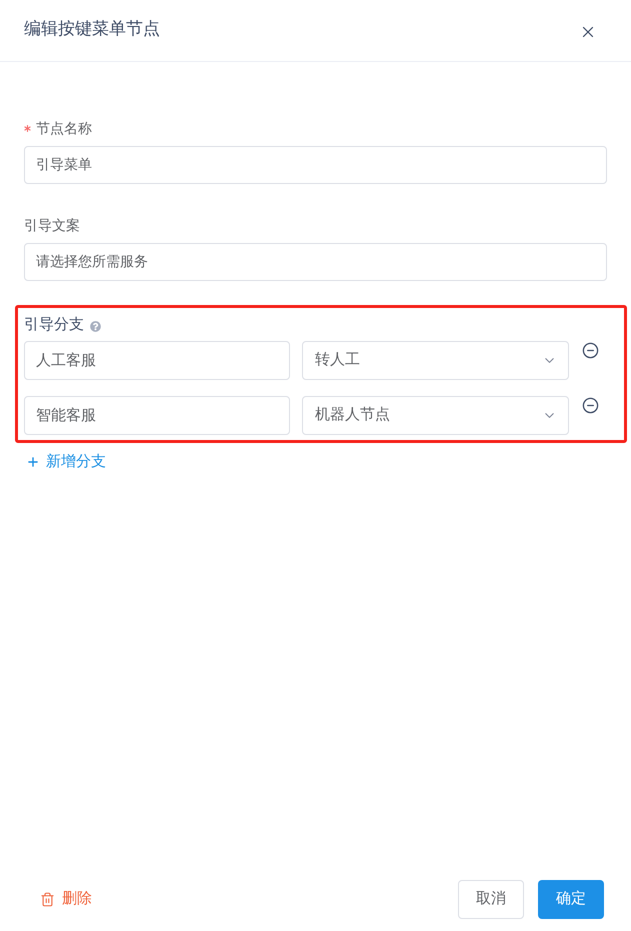 This screenshot has height=931, width=631. What do you see at coordinates (52, 225) in the screenshot?
I see `field-label: 引导文案` at bounding box center [52, 225].